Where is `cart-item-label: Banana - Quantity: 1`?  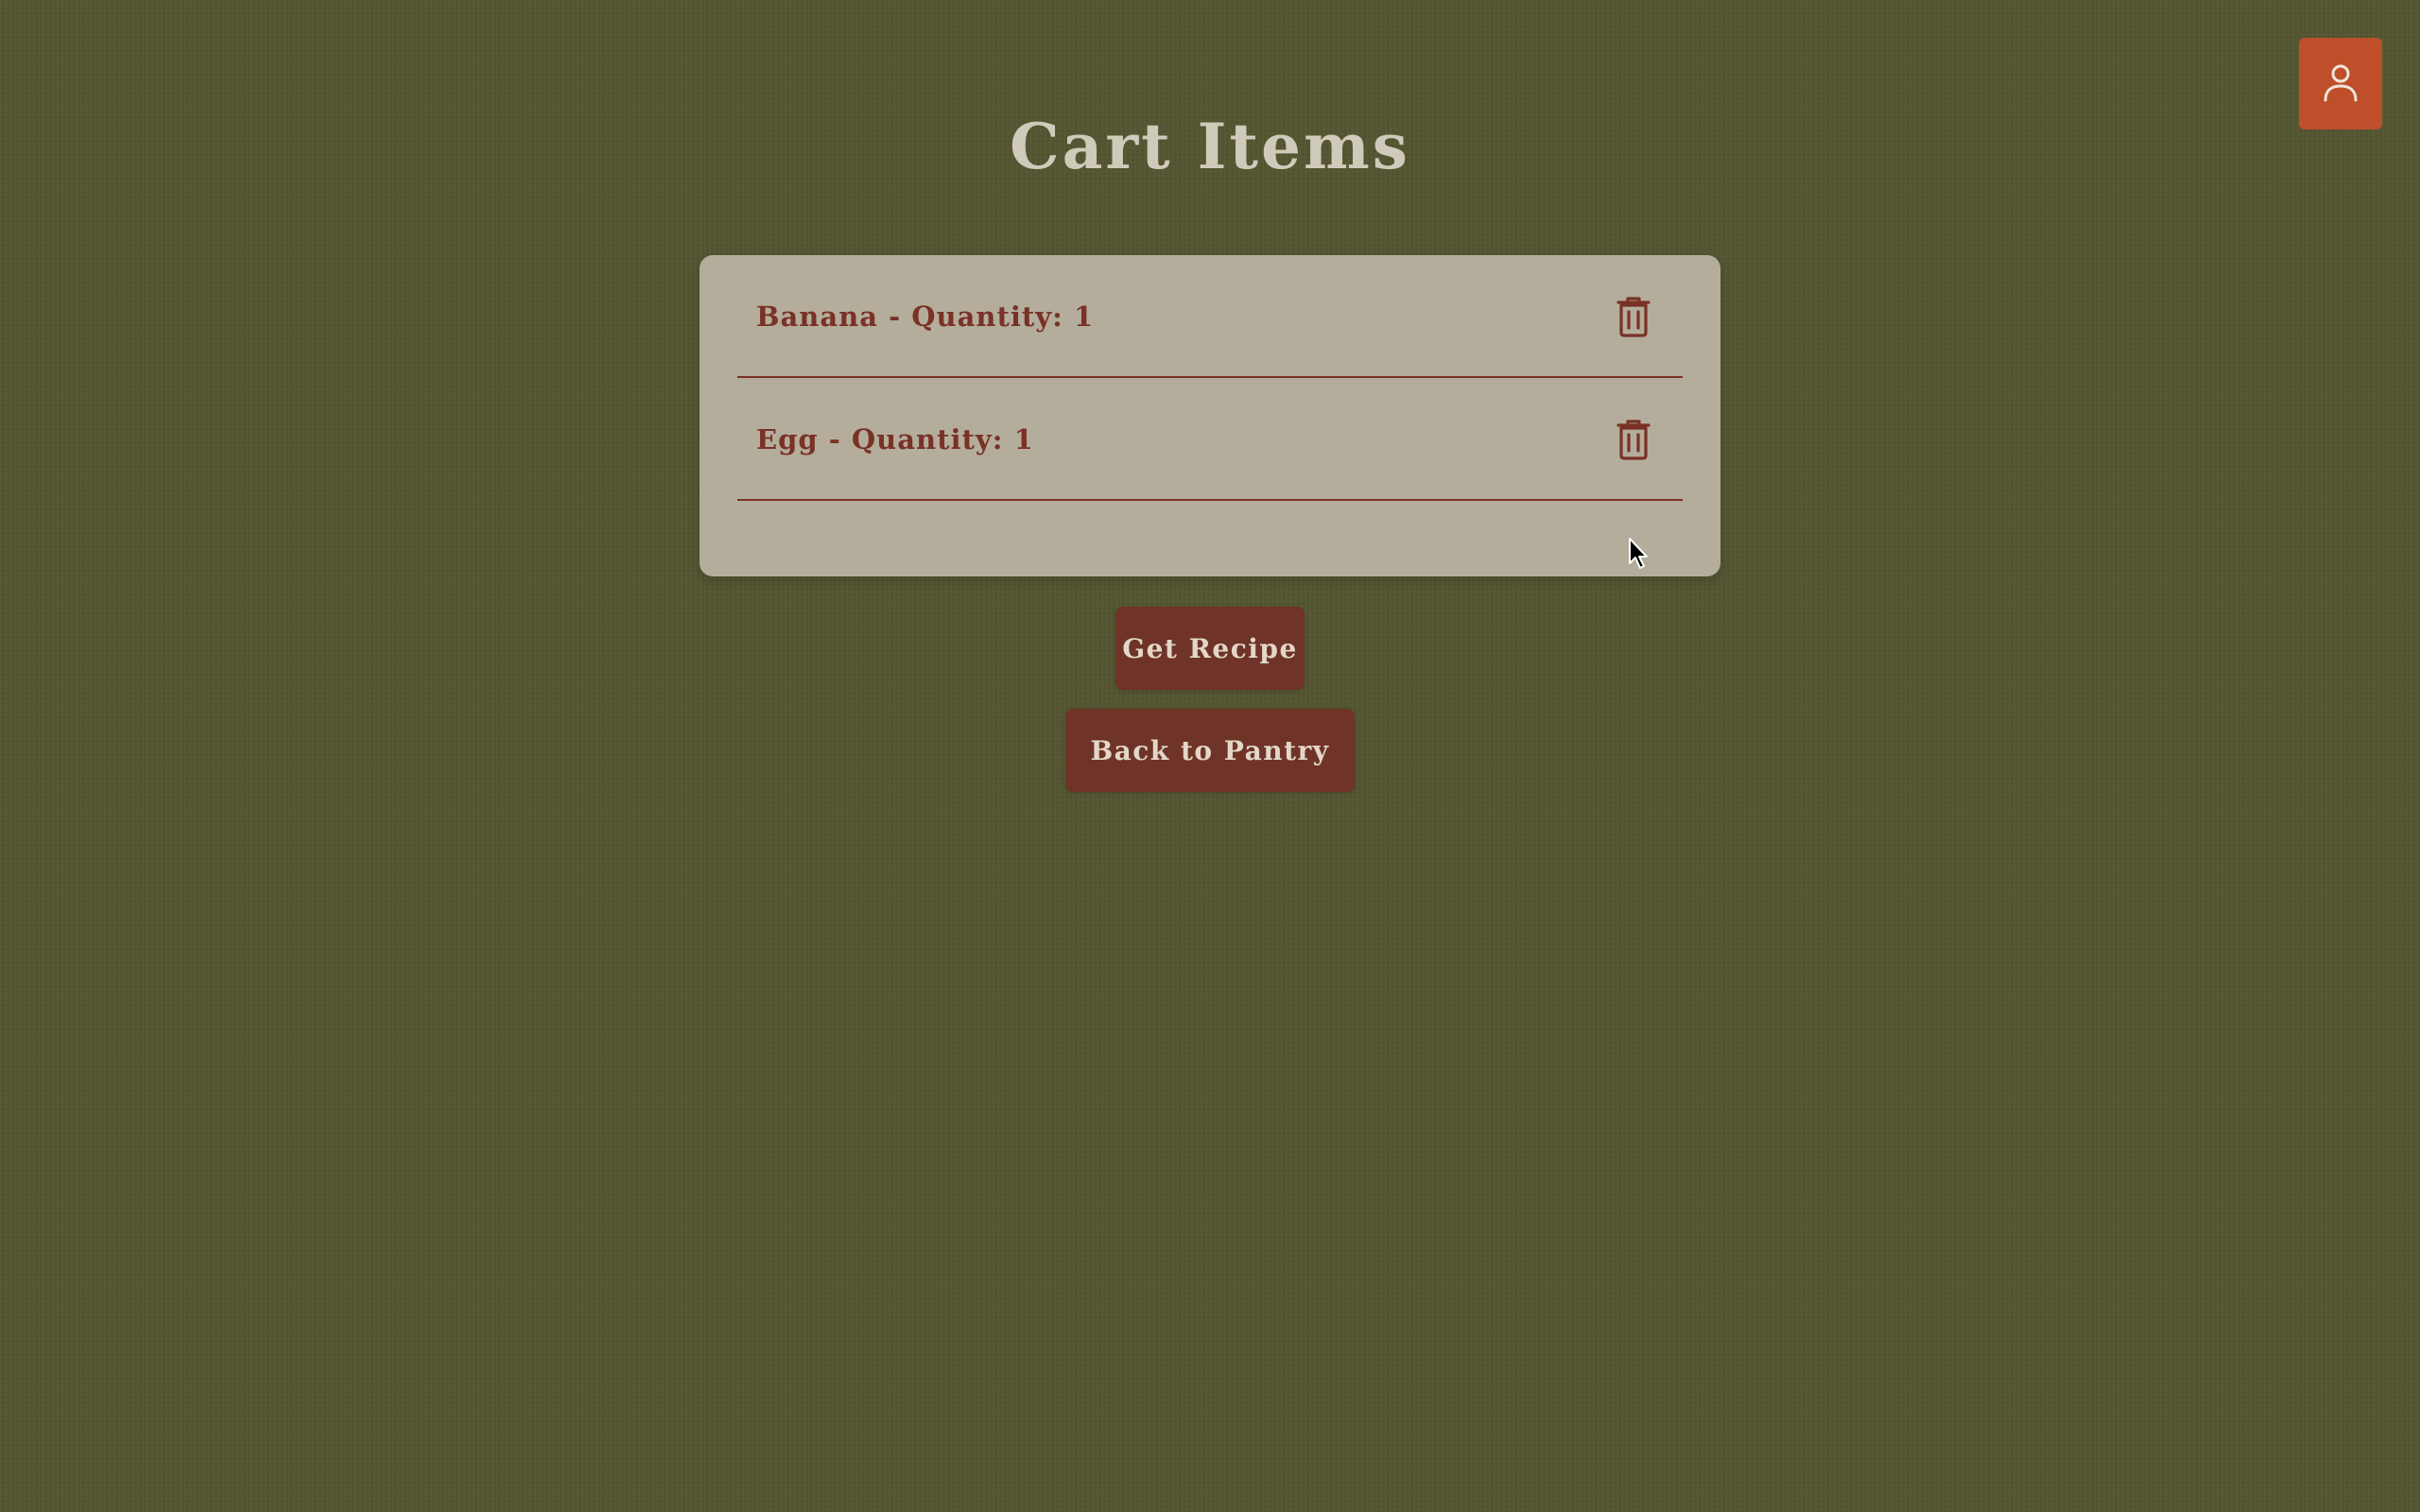 cart-item-label: Banana - Quantity: 1 is located at coordinates (925, 317).